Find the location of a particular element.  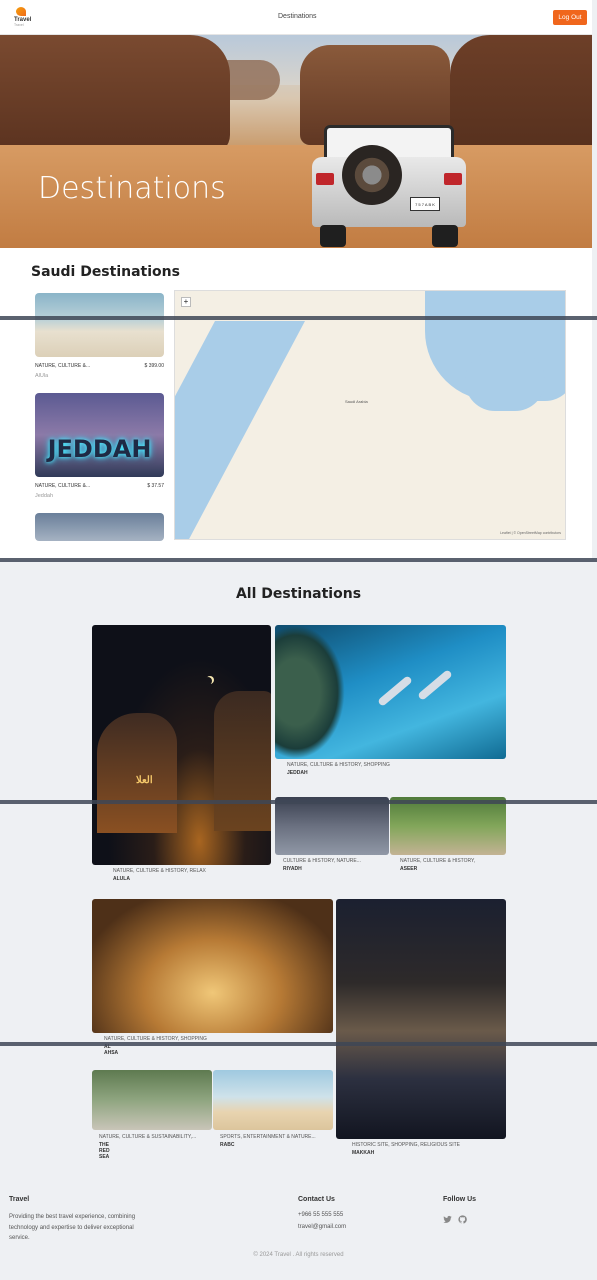

top-nav: Travel Travel Destinations Log Out is located at coordinates (296, 17).